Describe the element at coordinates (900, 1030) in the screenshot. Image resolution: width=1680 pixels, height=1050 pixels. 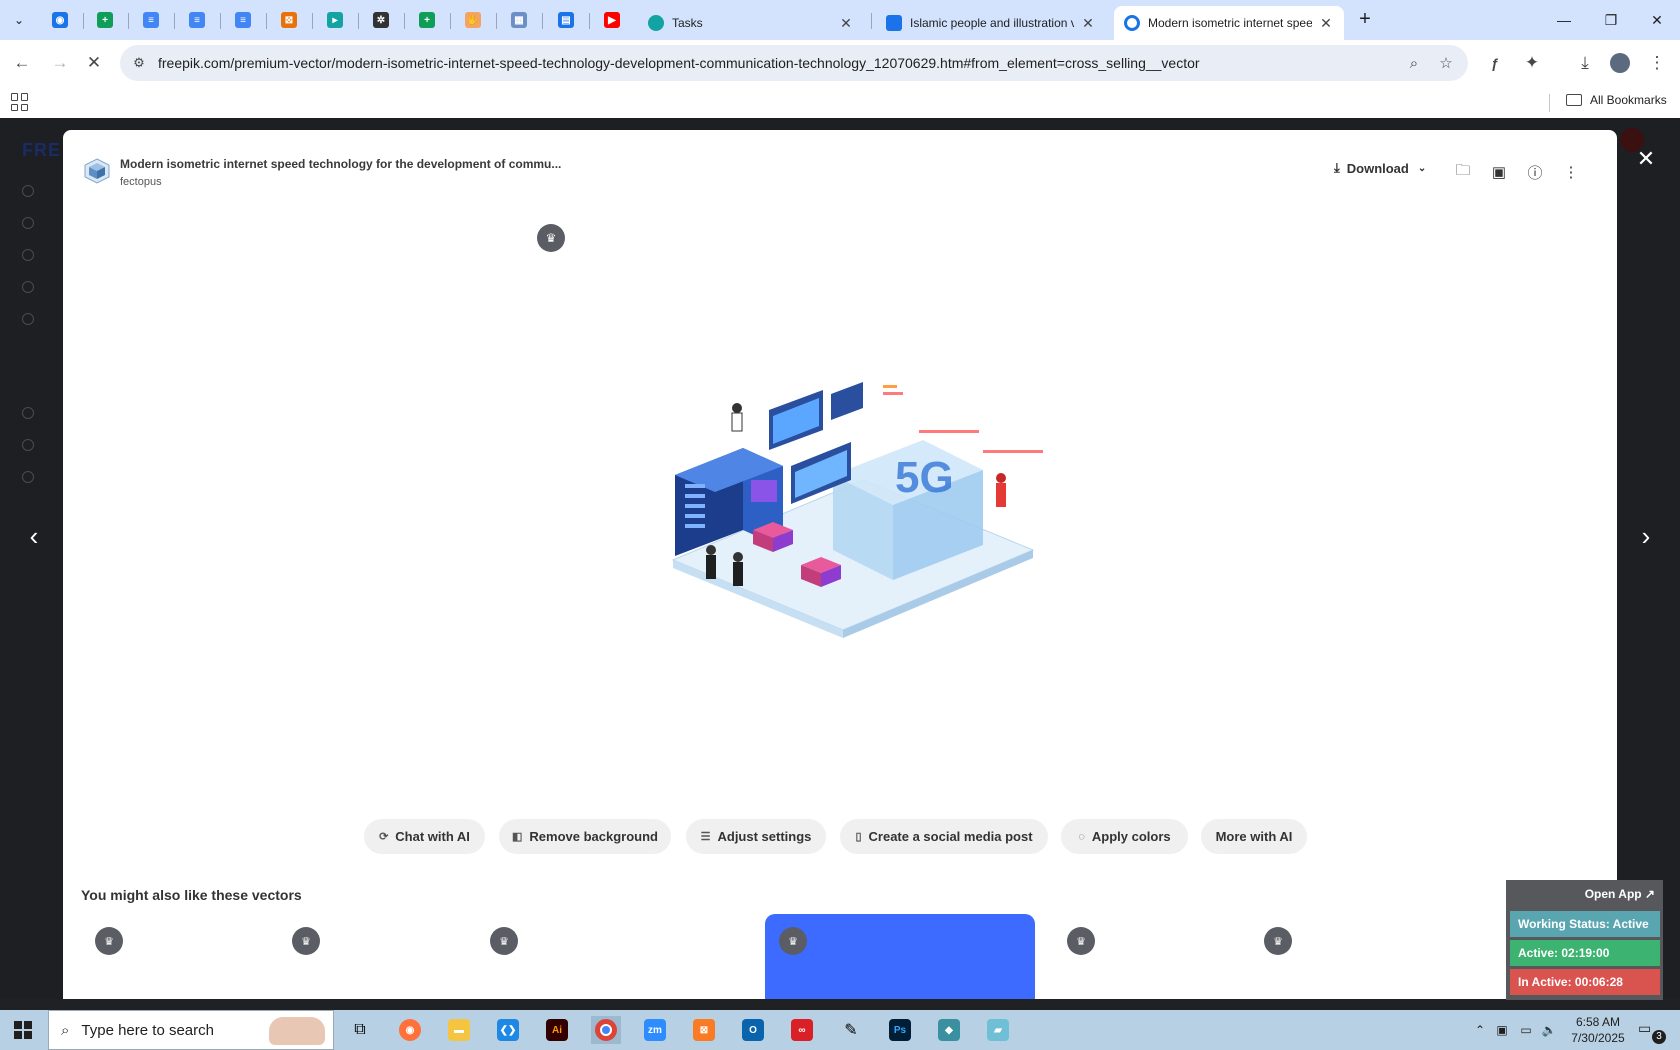
I see `photoshop-icon: Ps` at that location.